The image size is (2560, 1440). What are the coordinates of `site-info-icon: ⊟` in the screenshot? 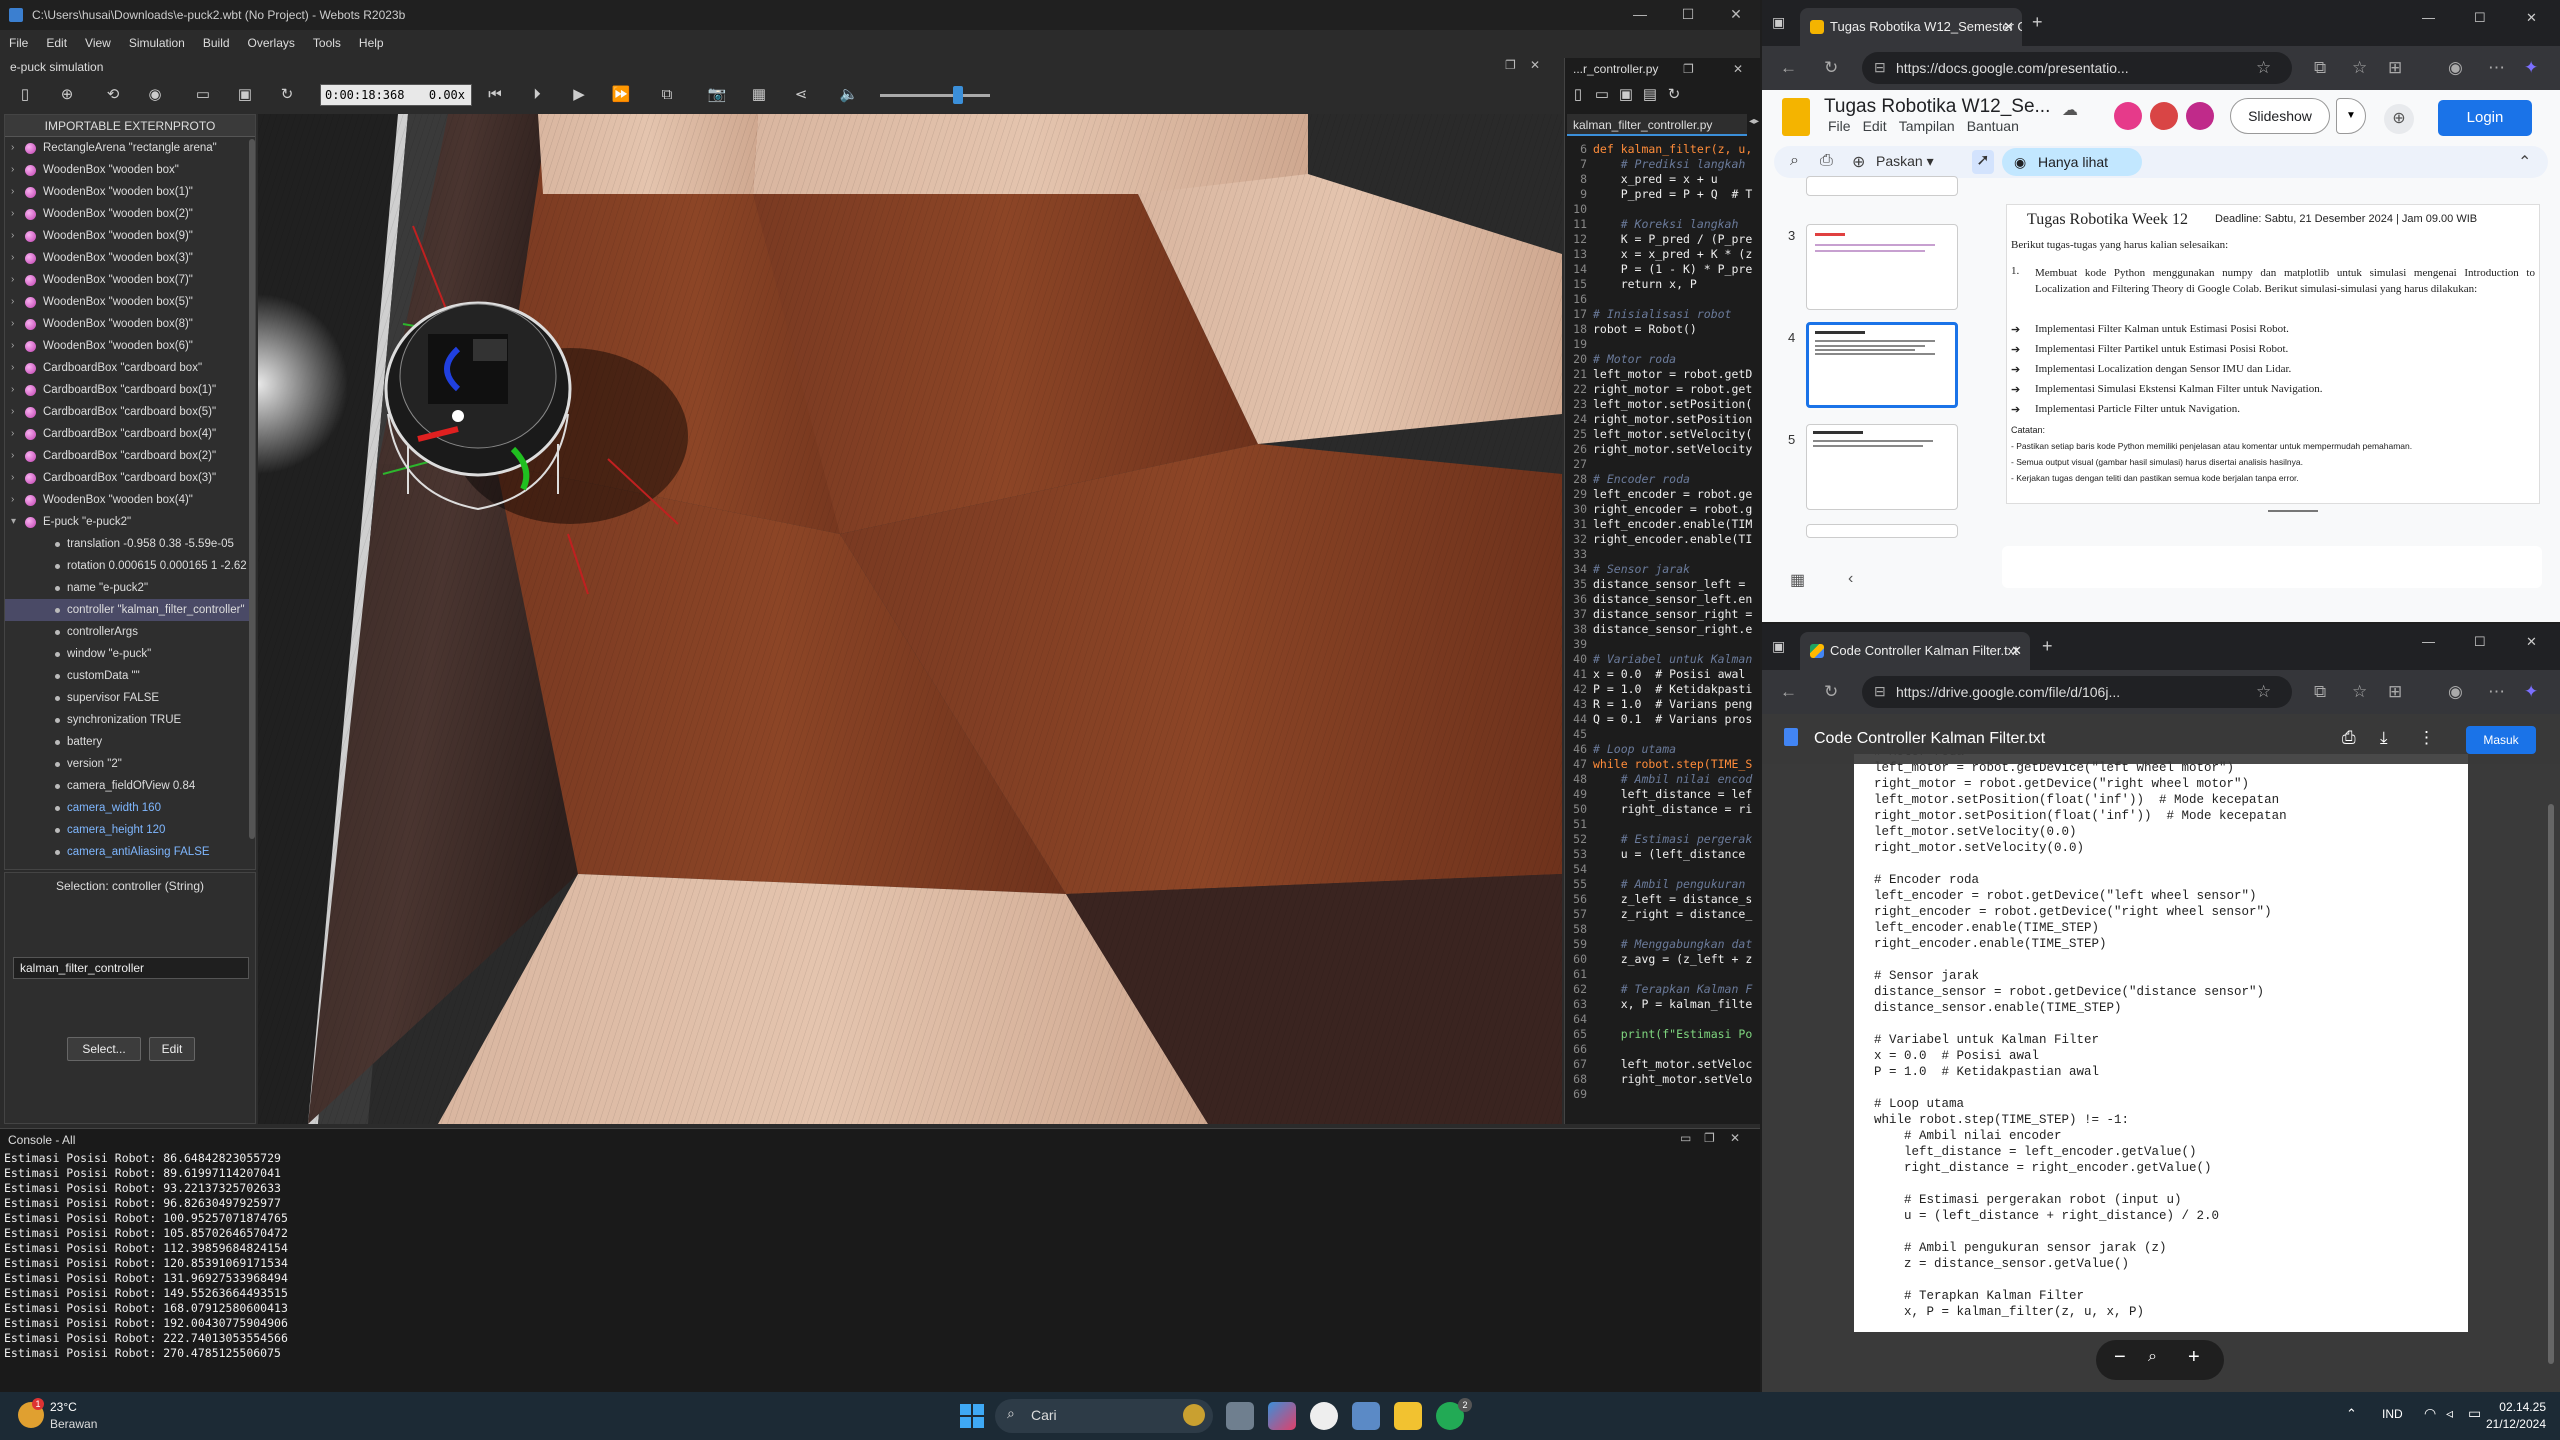 It's located at (1880, 67).